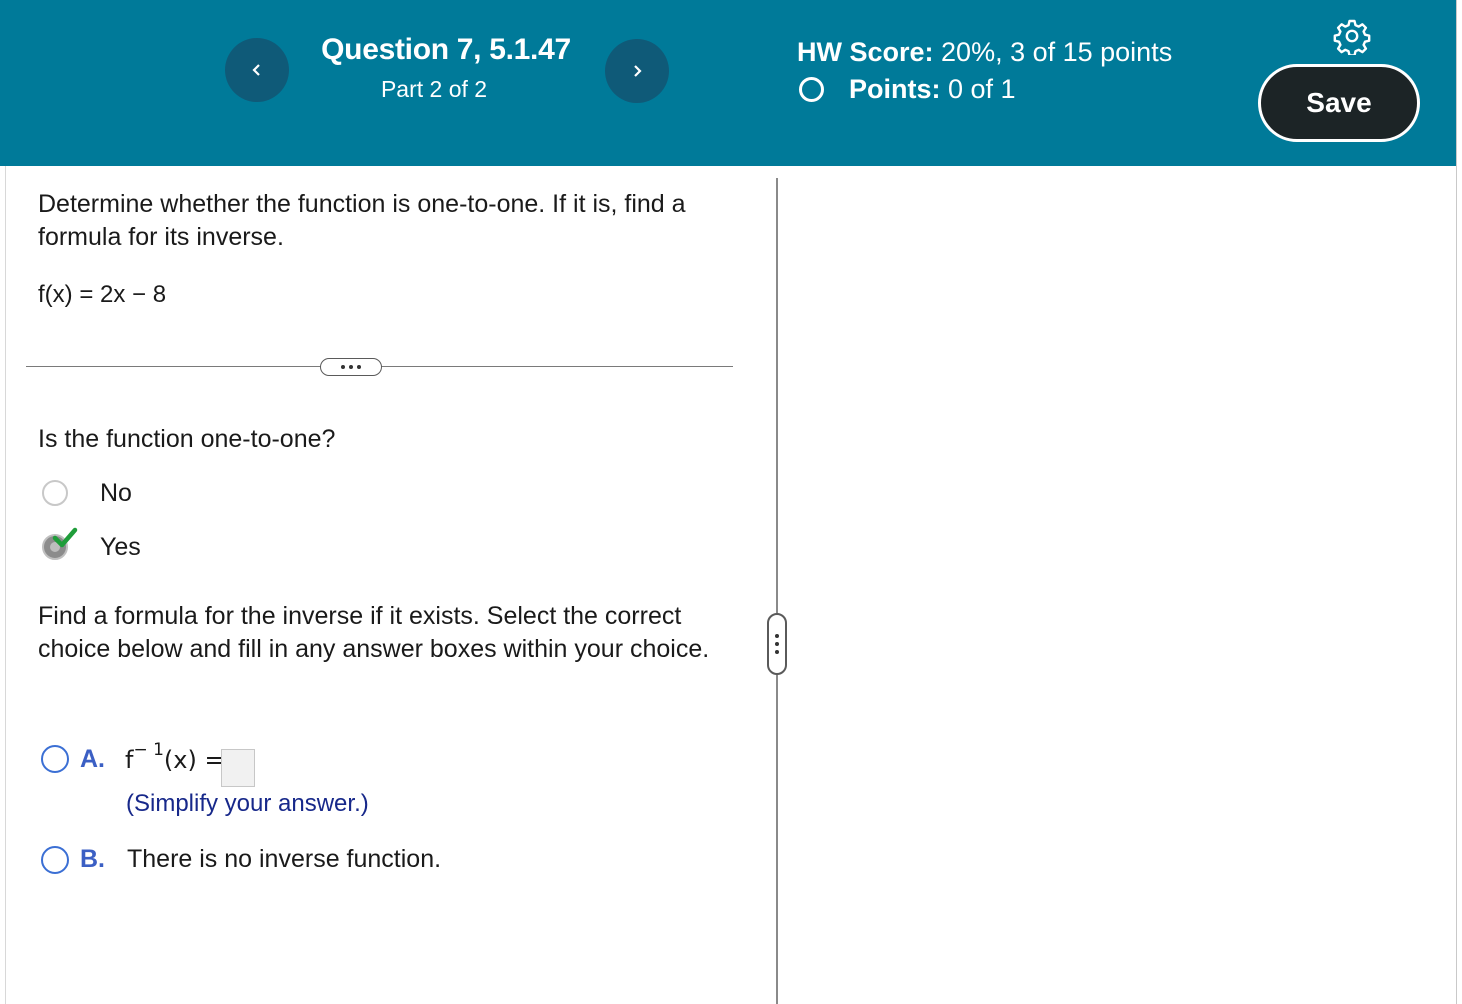 The height and width of the screenshot is (1004, 1462). Describe the element at coordinates (284, 859) in the screenshot. I see `choice-b-text: There is no inverse function.` at that location.